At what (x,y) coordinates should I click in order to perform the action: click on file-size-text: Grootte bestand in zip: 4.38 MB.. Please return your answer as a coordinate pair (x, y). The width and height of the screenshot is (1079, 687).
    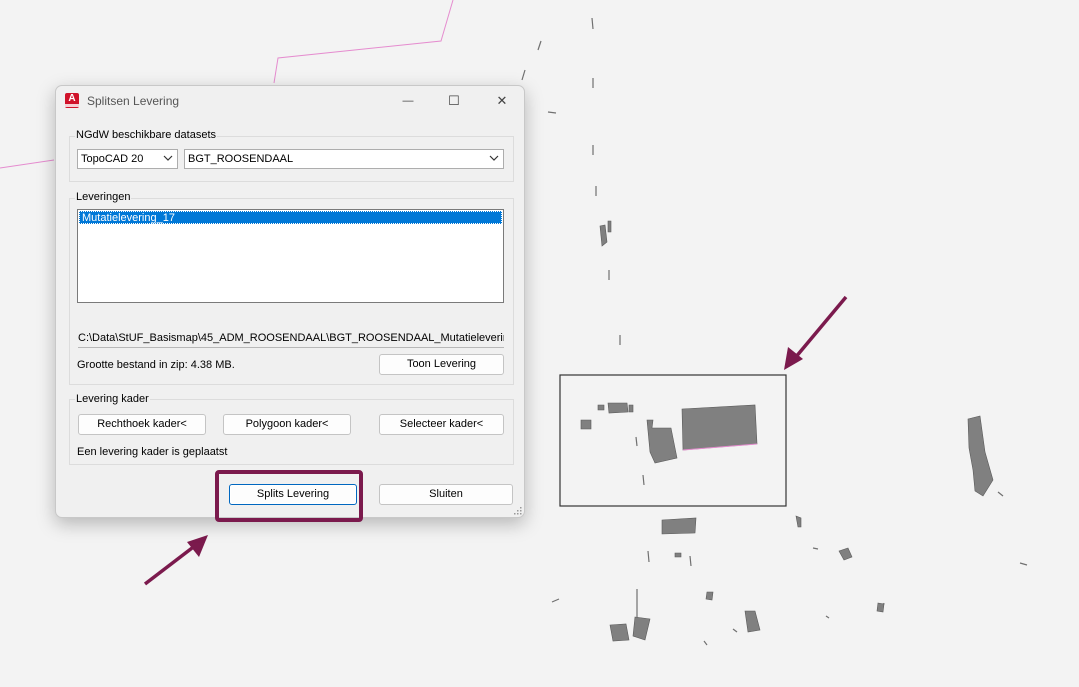
    Looking at the image, I should click on (156, 365).